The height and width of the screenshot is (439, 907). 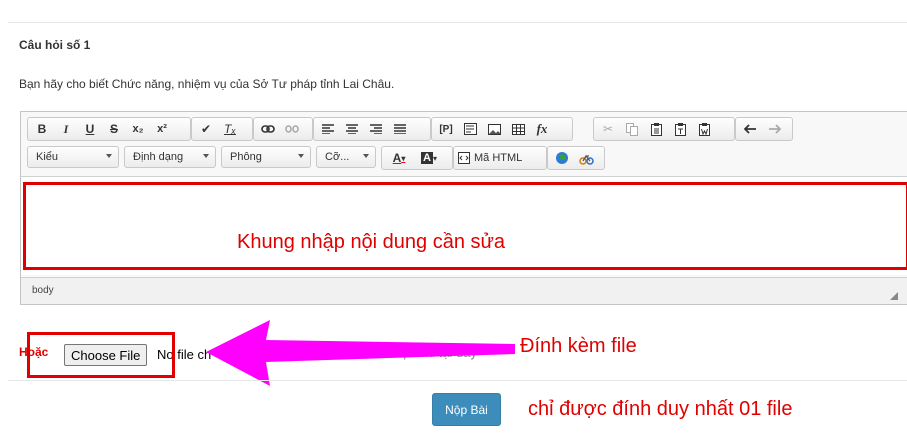 I want to click on pointer-arrow-icon, so click(x=360, y=353).